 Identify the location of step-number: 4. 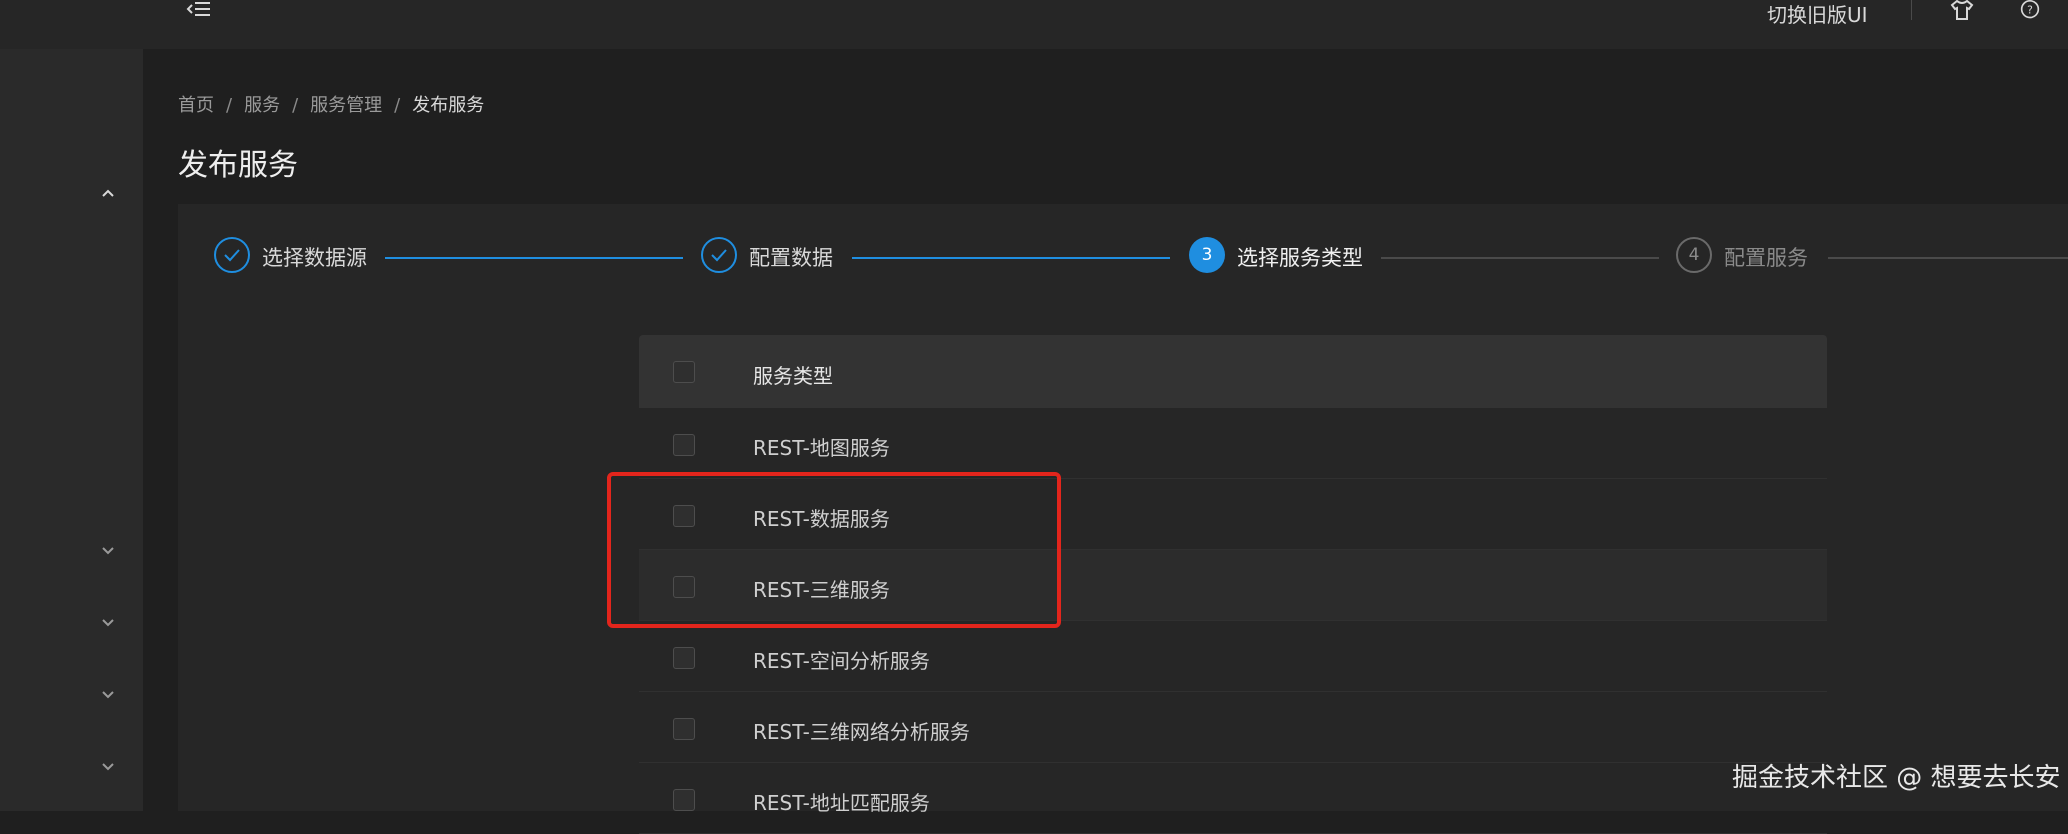
(1694, 255).